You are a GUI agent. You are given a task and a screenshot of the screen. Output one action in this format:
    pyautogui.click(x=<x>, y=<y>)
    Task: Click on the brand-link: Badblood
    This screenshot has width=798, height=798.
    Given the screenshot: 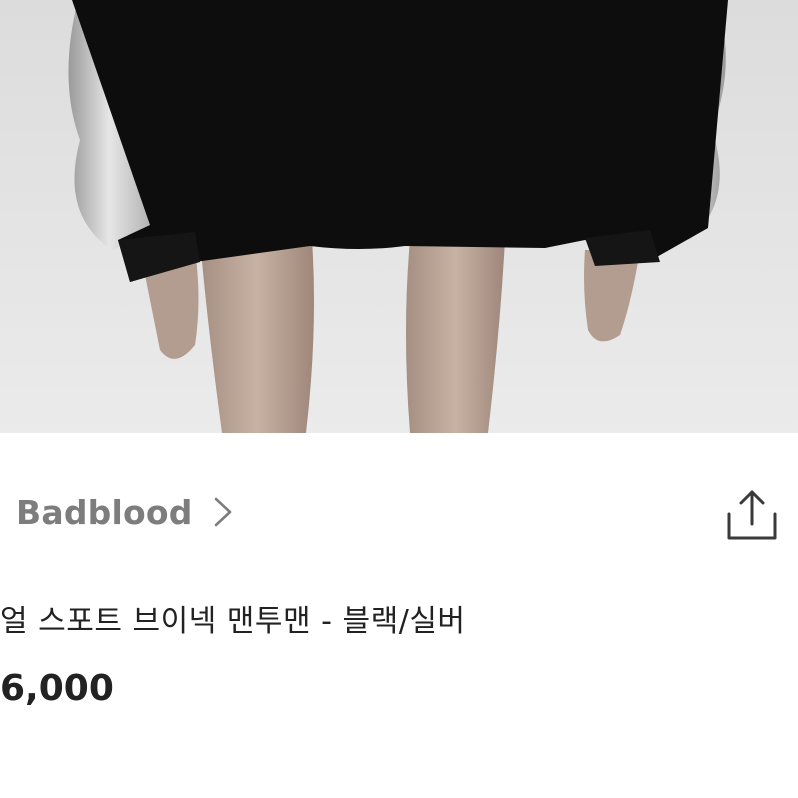 What is the action you would take?
    pyautogui.click(x=125, y=512)
    